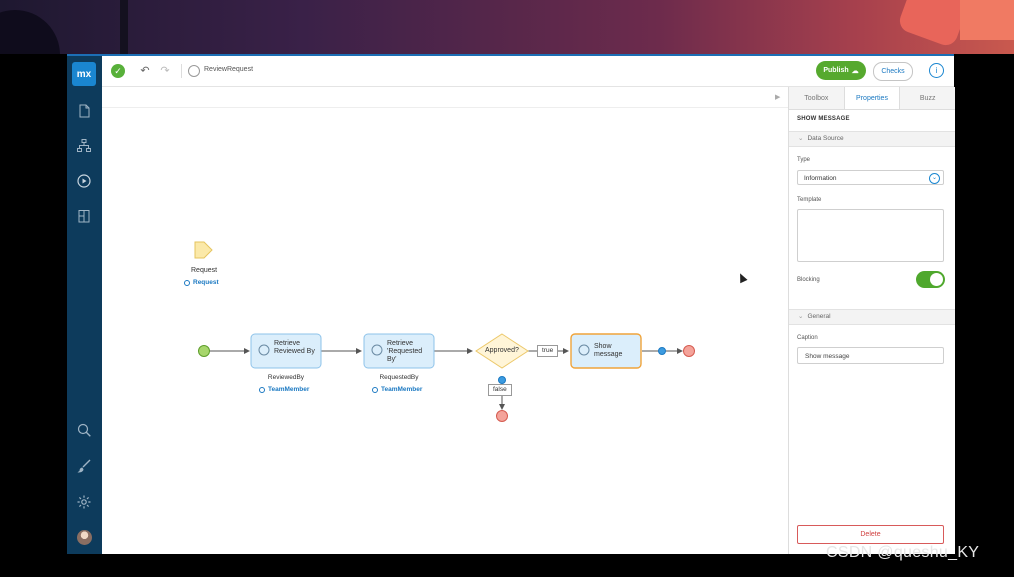  I want to click on mx-logo: mx, so click(84, 74).